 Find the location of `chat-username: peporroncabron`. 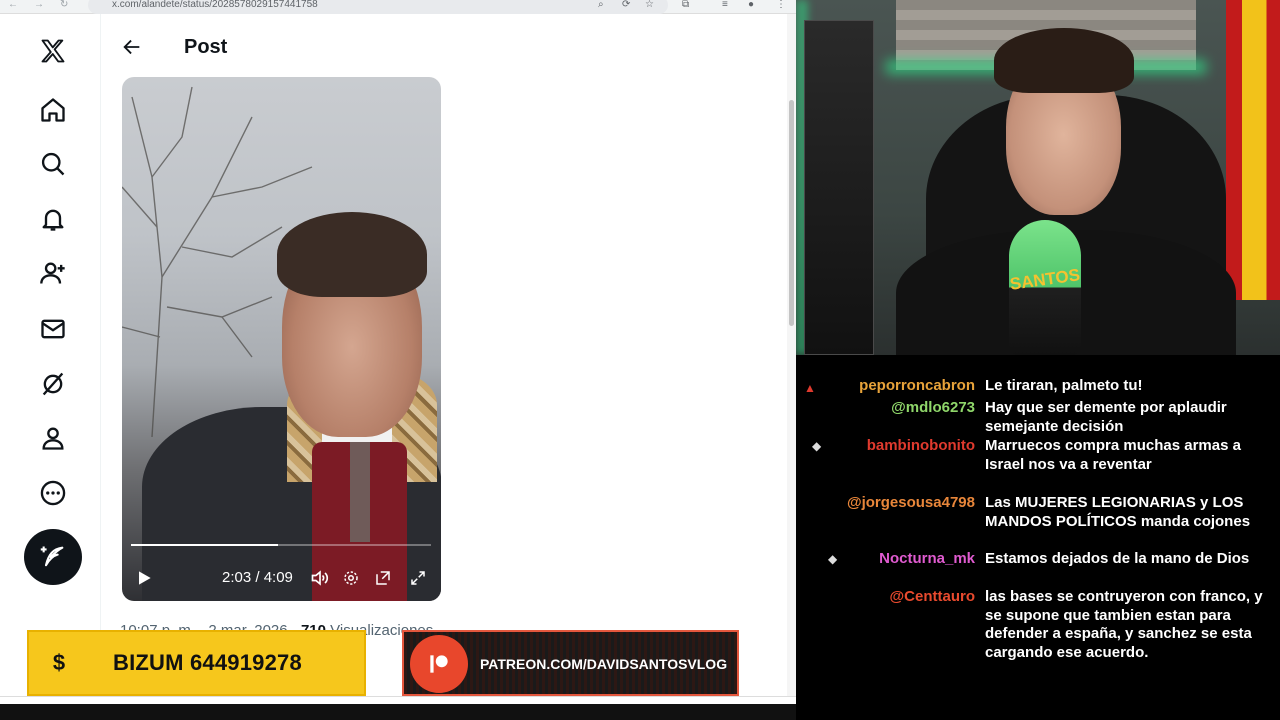

chat-username: peporroncabron is located at coordinates (917, 385).